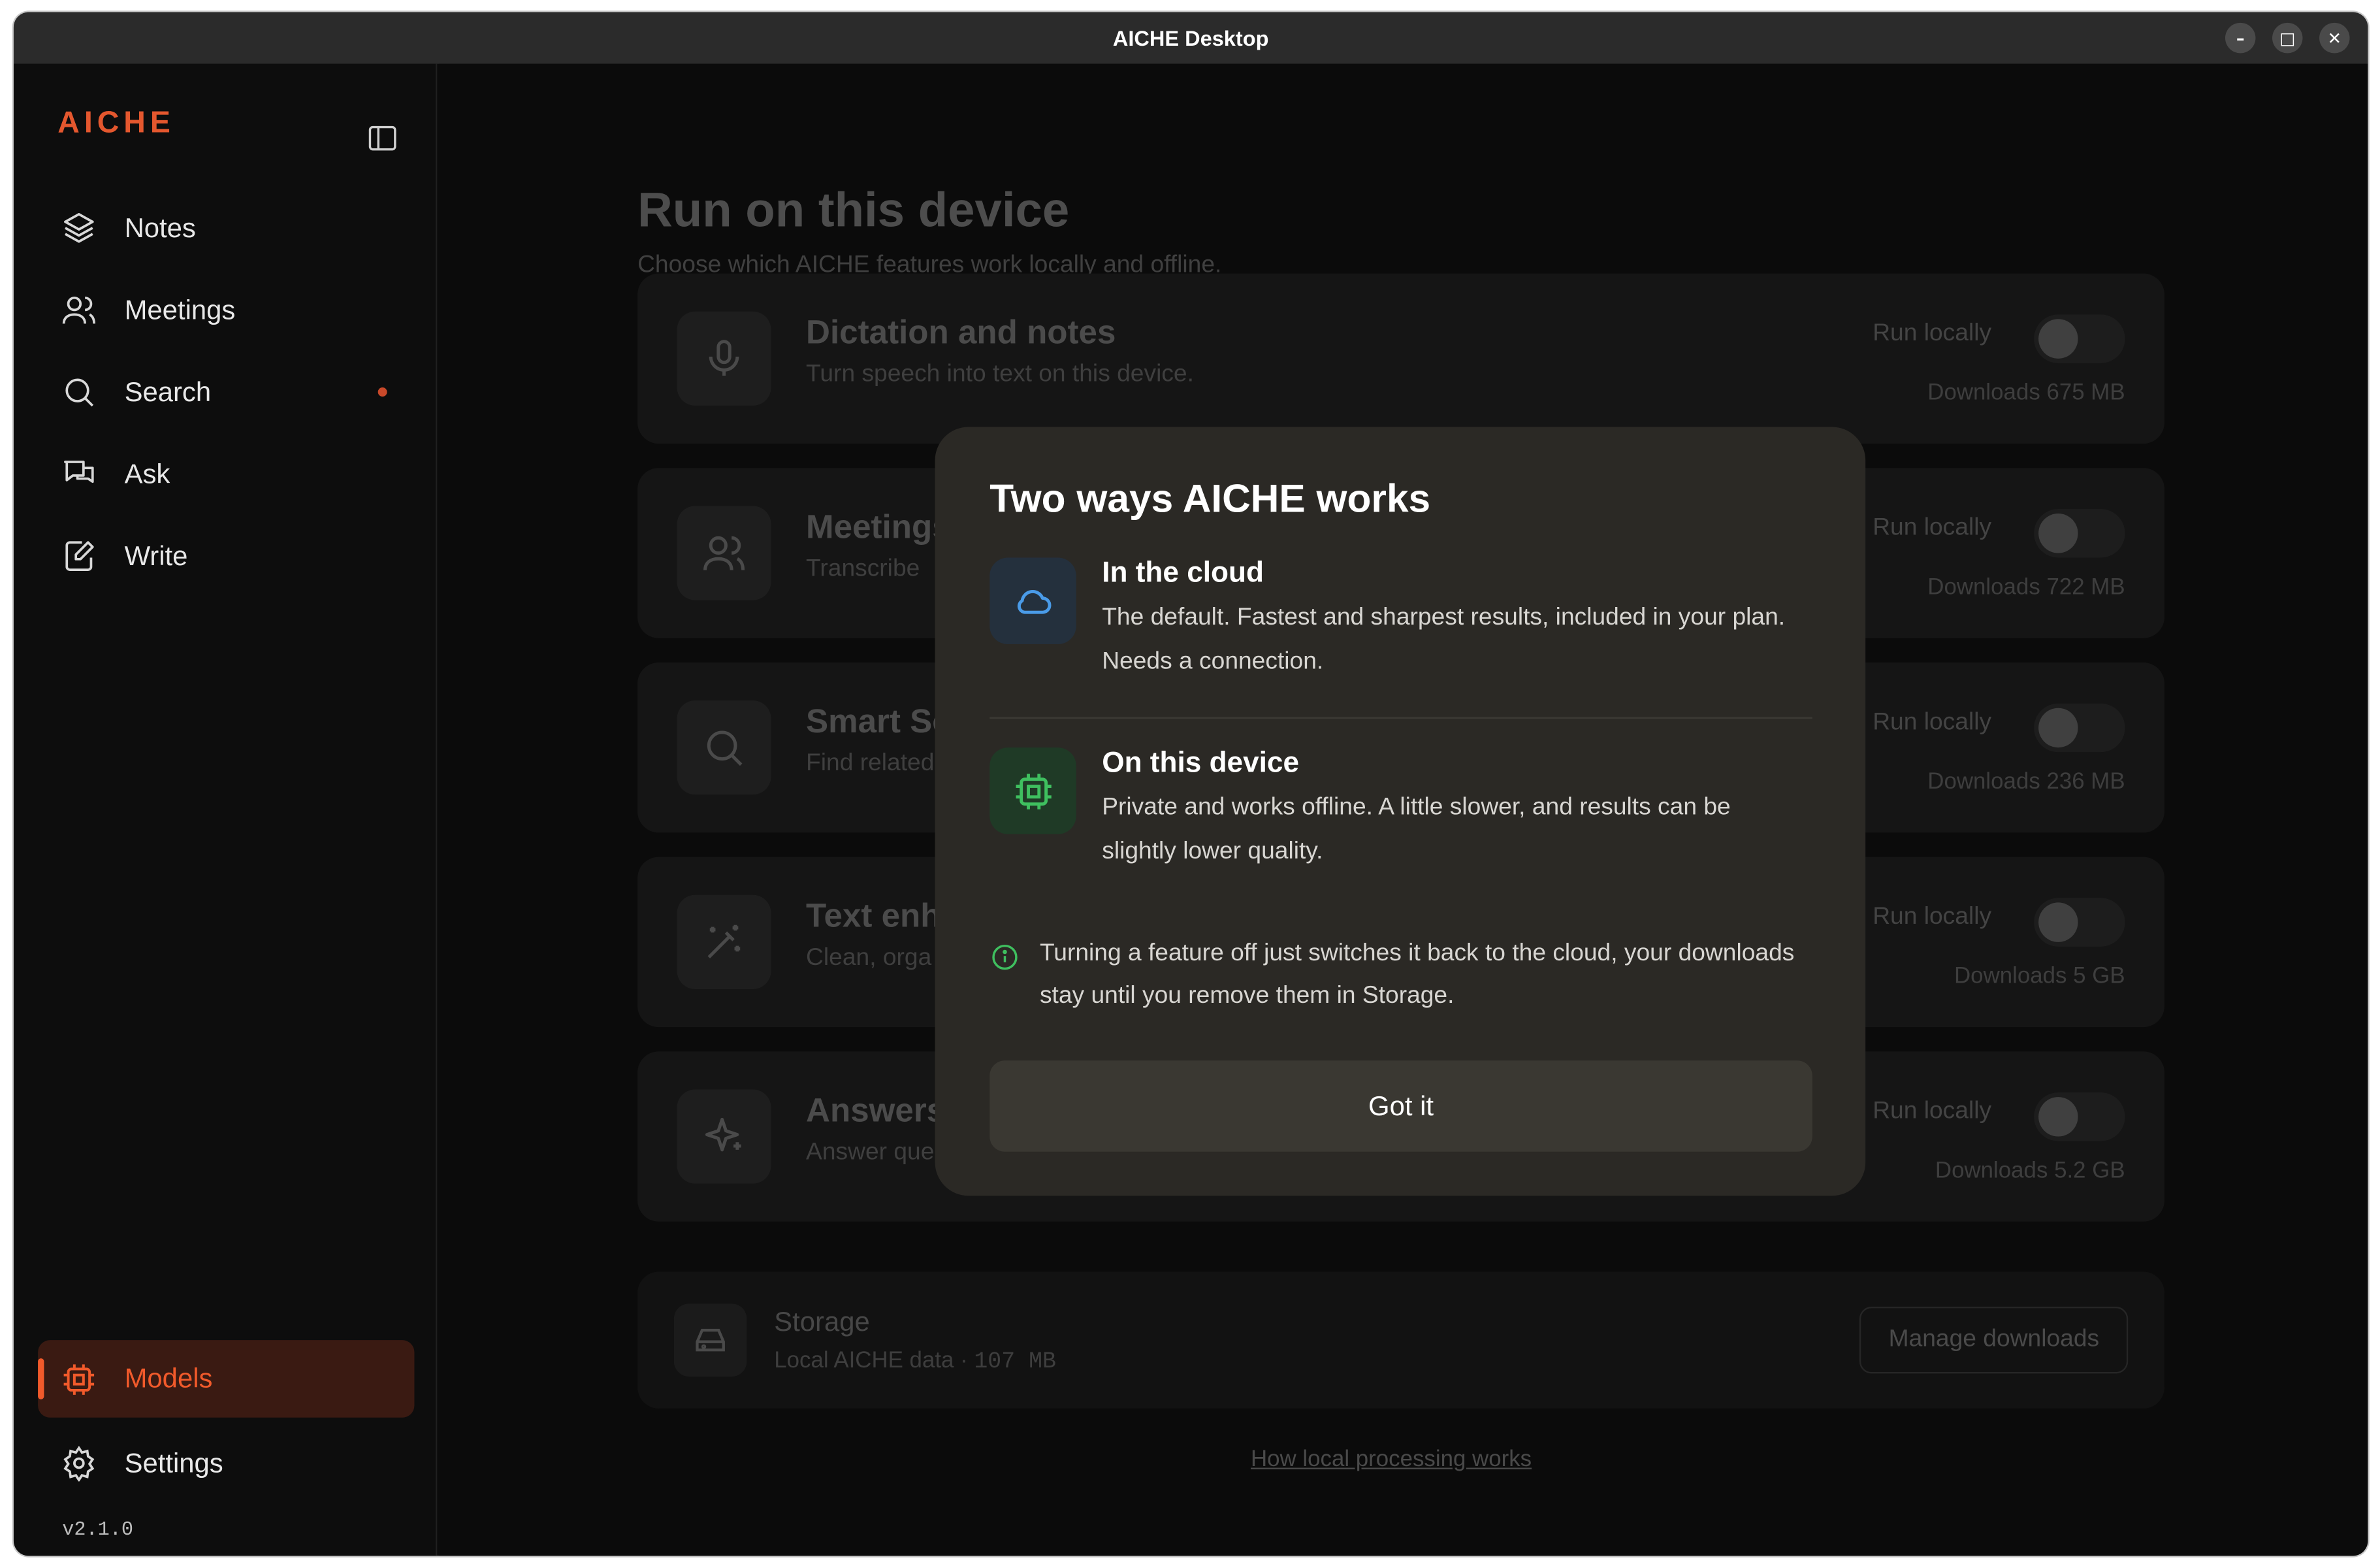  What do you see at coordinates (863, 569) in the screenshot?
I see `feature-description: Transcribe` at bounding box center [863, 569].